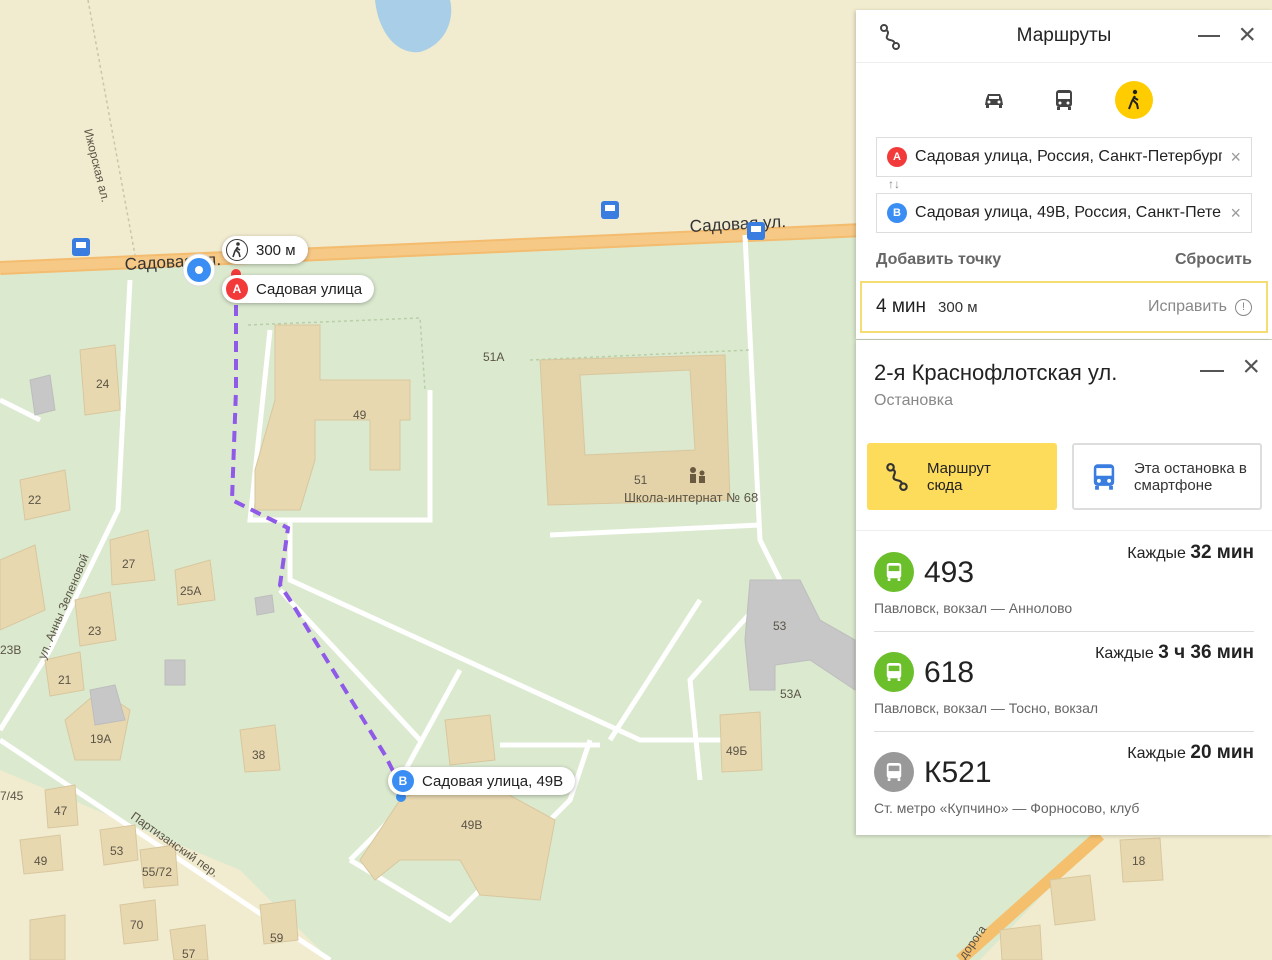  Describe the element at coordinates (259, 755) in the screenshot. I see `svg-text: 38` at that location.